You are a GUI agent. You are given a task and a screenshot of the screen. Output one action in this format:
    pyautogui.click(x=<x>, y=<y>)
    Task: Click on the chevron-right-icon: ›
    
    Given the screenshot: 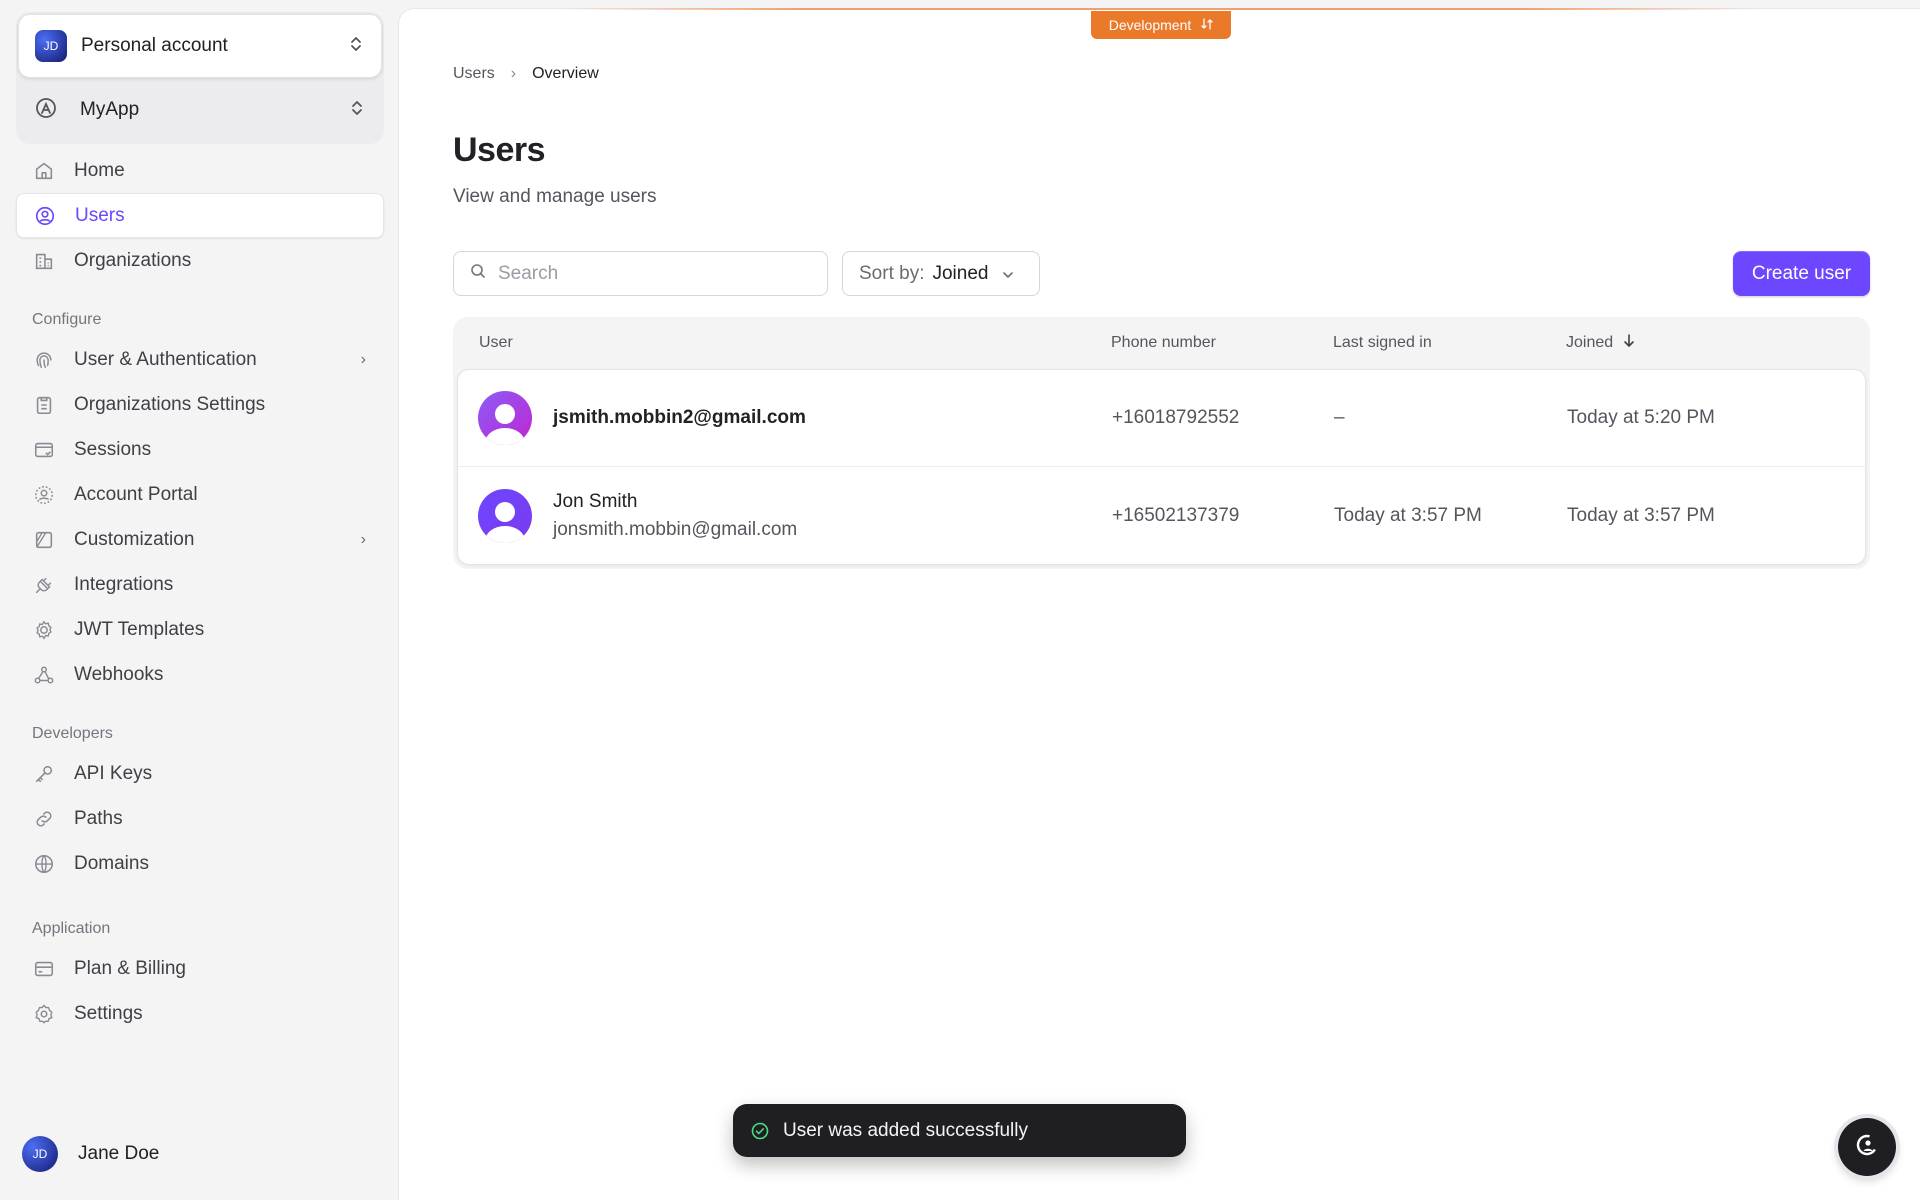 What is the action you would take?
    pyautogui.click(x=513, y=73)
    